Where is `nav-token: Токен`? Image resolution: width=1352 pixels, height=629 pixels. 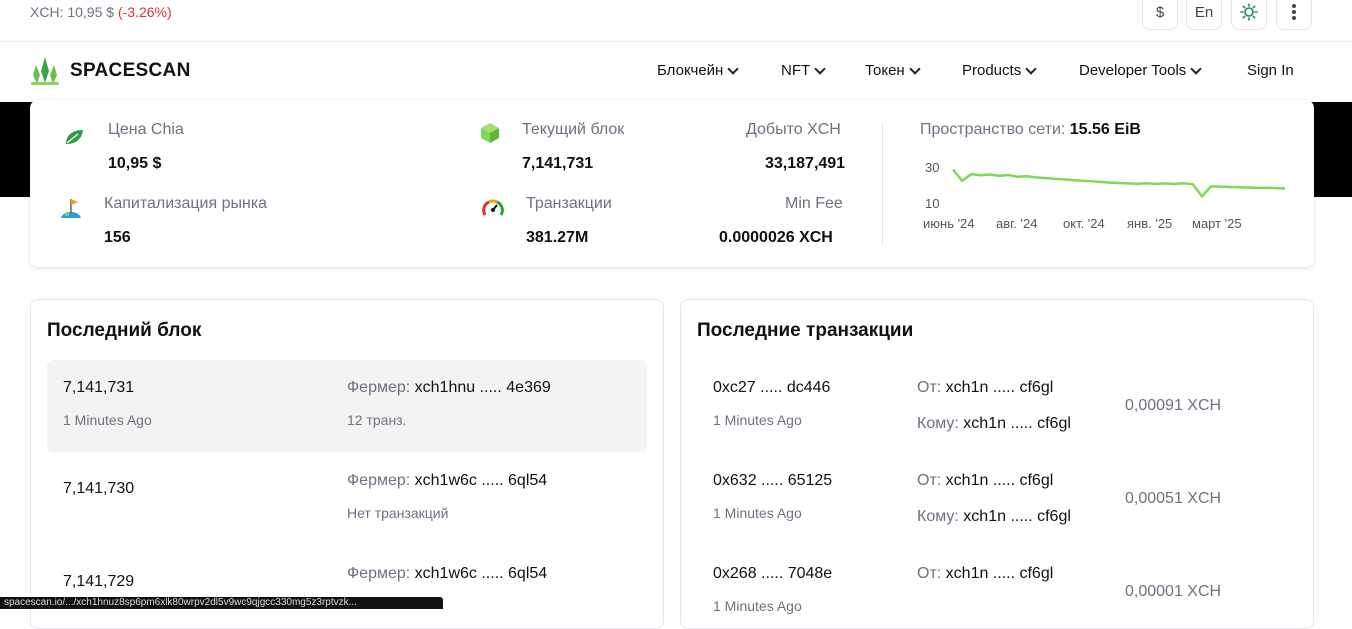
nav-token: Токен is located at coordinates (893, 70).